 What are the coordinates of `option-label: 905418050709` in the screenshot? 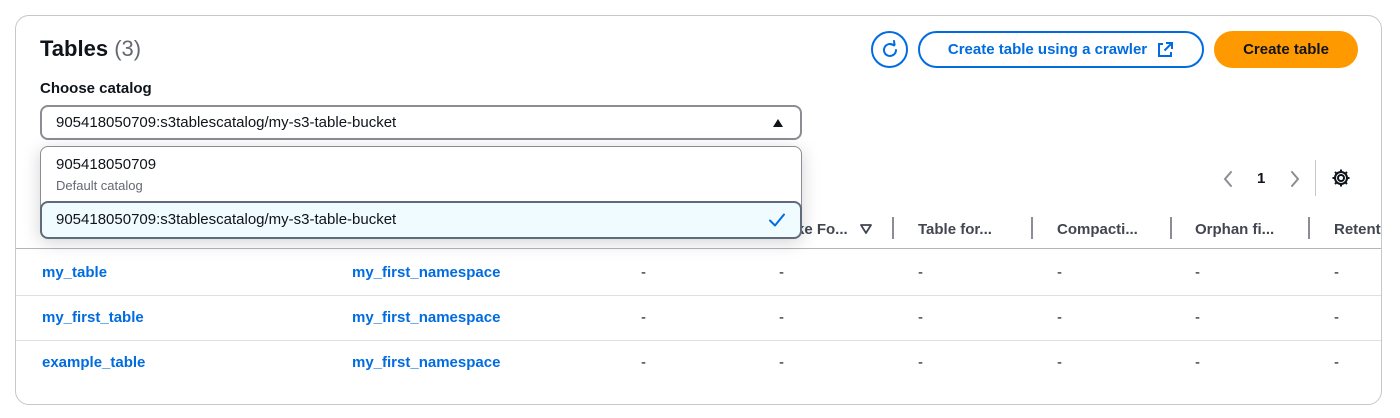 It's located at (106, 164).